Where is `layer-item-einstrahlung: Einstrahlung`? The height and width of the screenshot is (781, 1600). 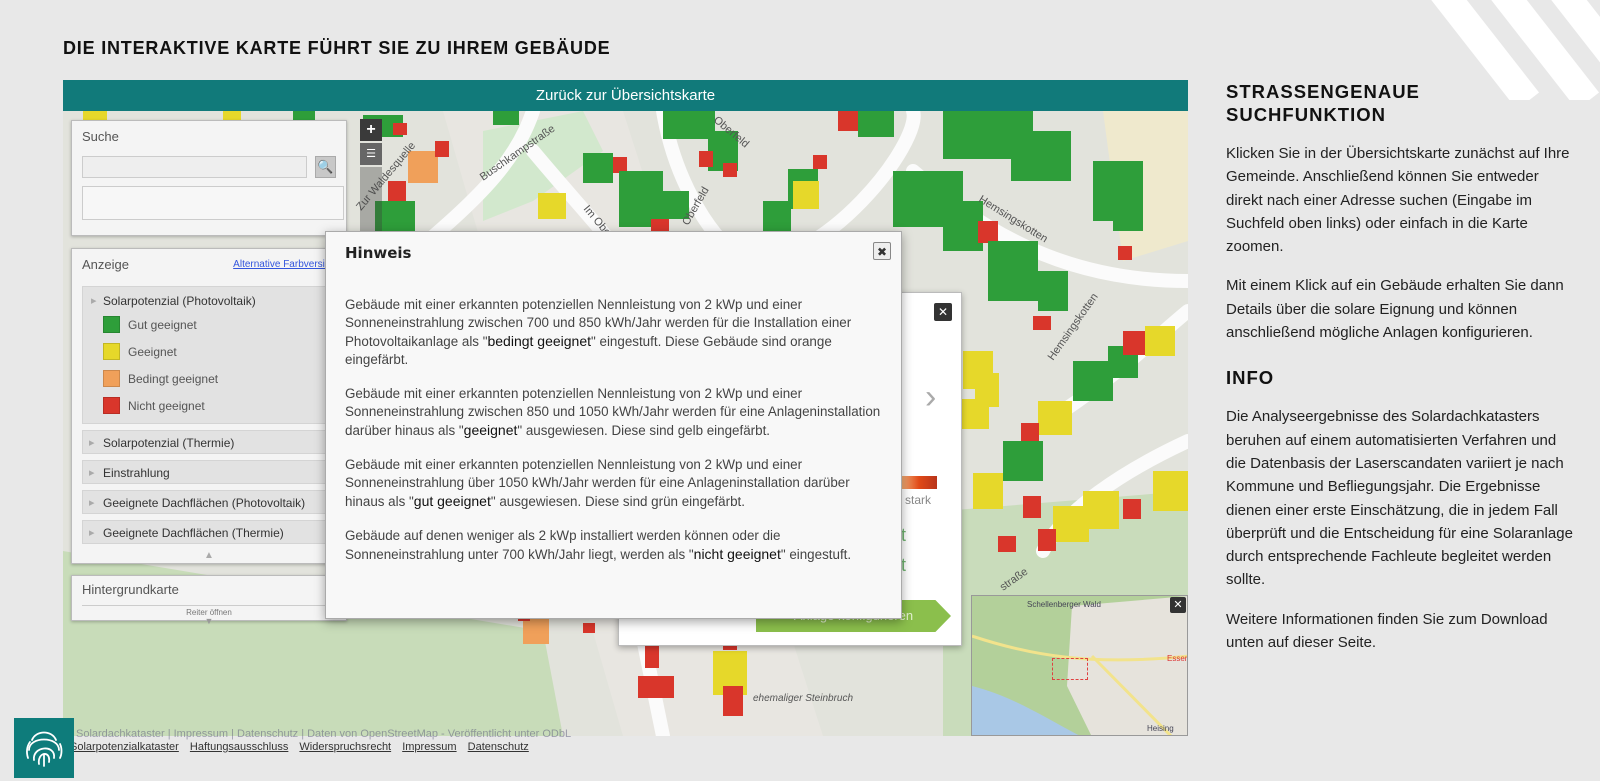 layer-item-einstrahlung: Einstrahlung is located at coordinates (209, 472).